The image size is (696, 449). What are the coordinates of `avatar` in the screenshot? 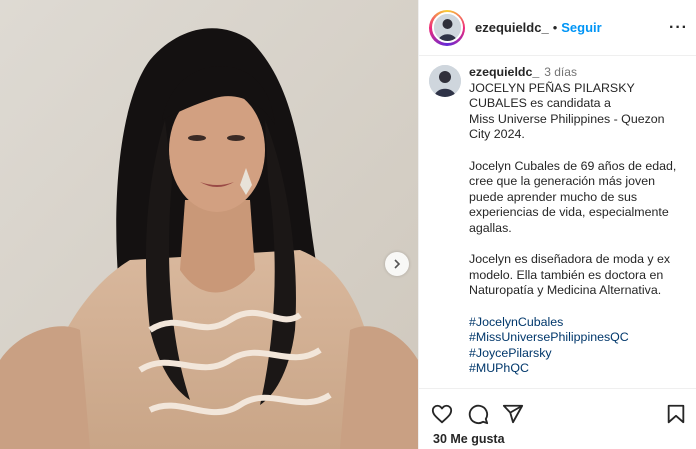 It's located at (447, 27).